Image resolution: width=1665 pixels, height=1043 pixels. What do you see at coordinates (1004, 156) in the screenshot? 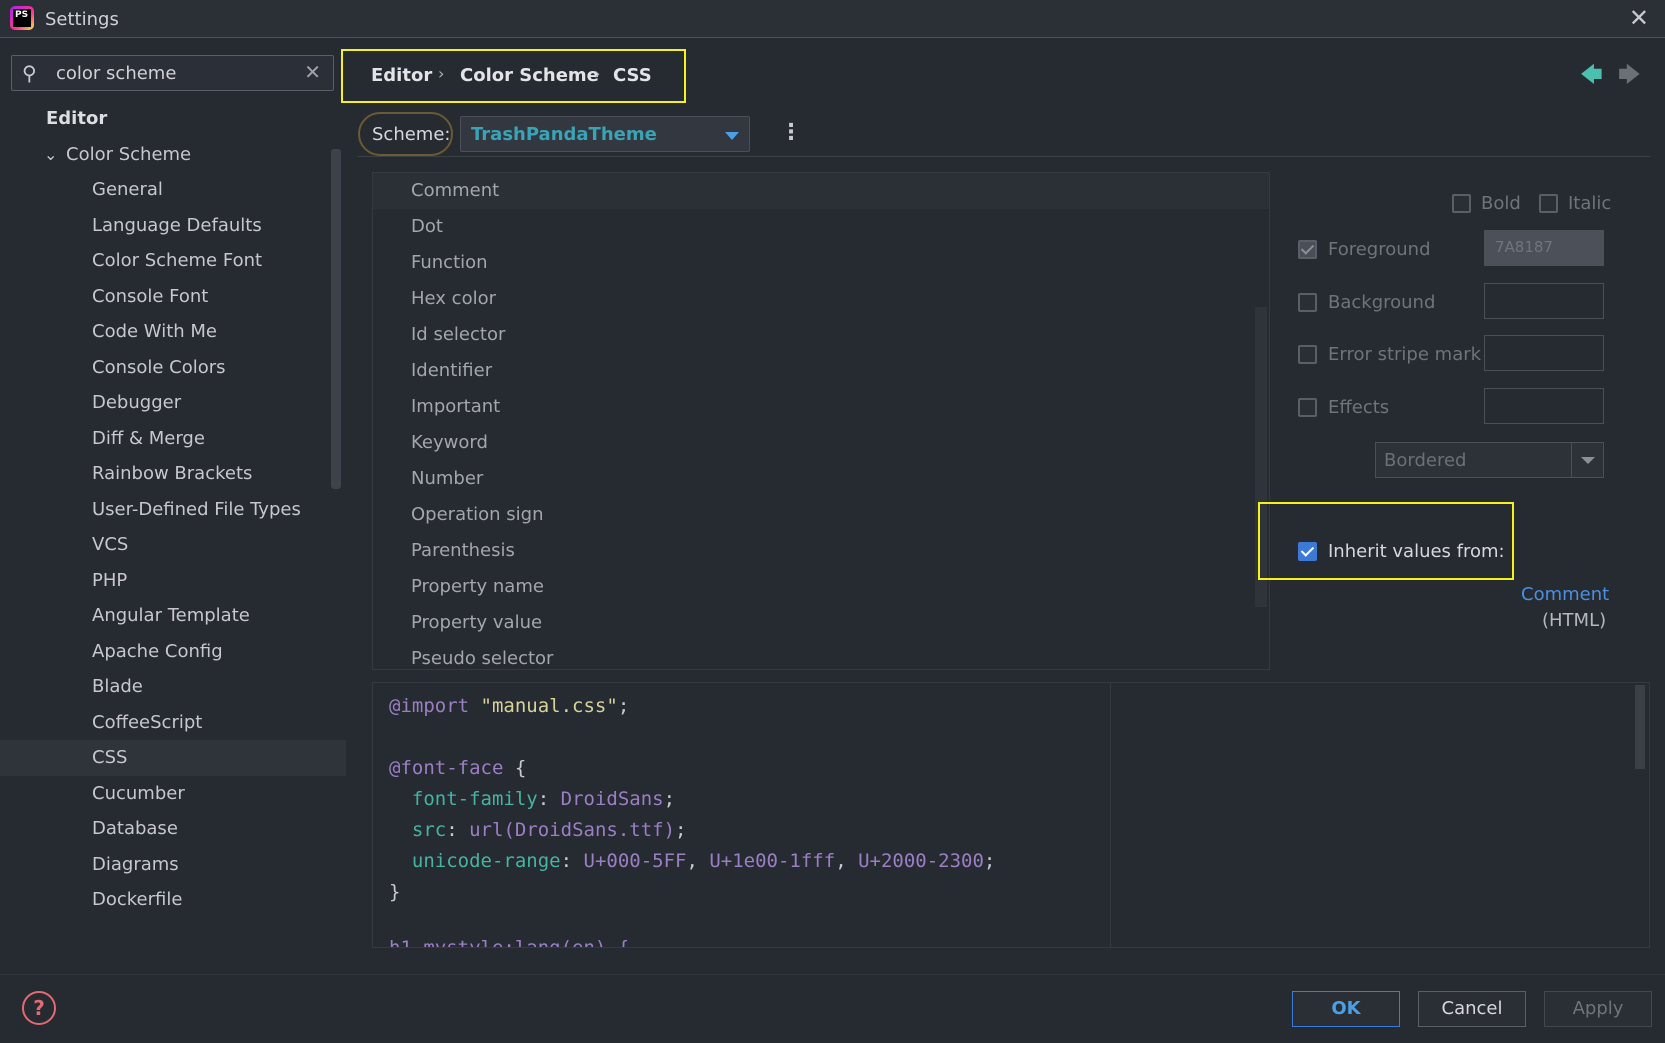
I see `divider` at bounding box center [1004, 156].